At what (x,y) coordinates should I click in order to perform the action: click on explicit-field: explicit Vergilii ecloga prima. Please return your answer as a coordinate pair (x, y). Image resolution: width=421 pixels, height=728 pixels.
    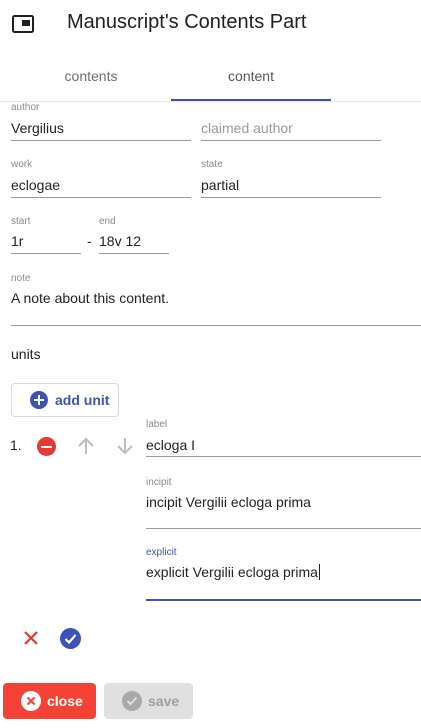
    Looking at the image, I should click on (233, 573).